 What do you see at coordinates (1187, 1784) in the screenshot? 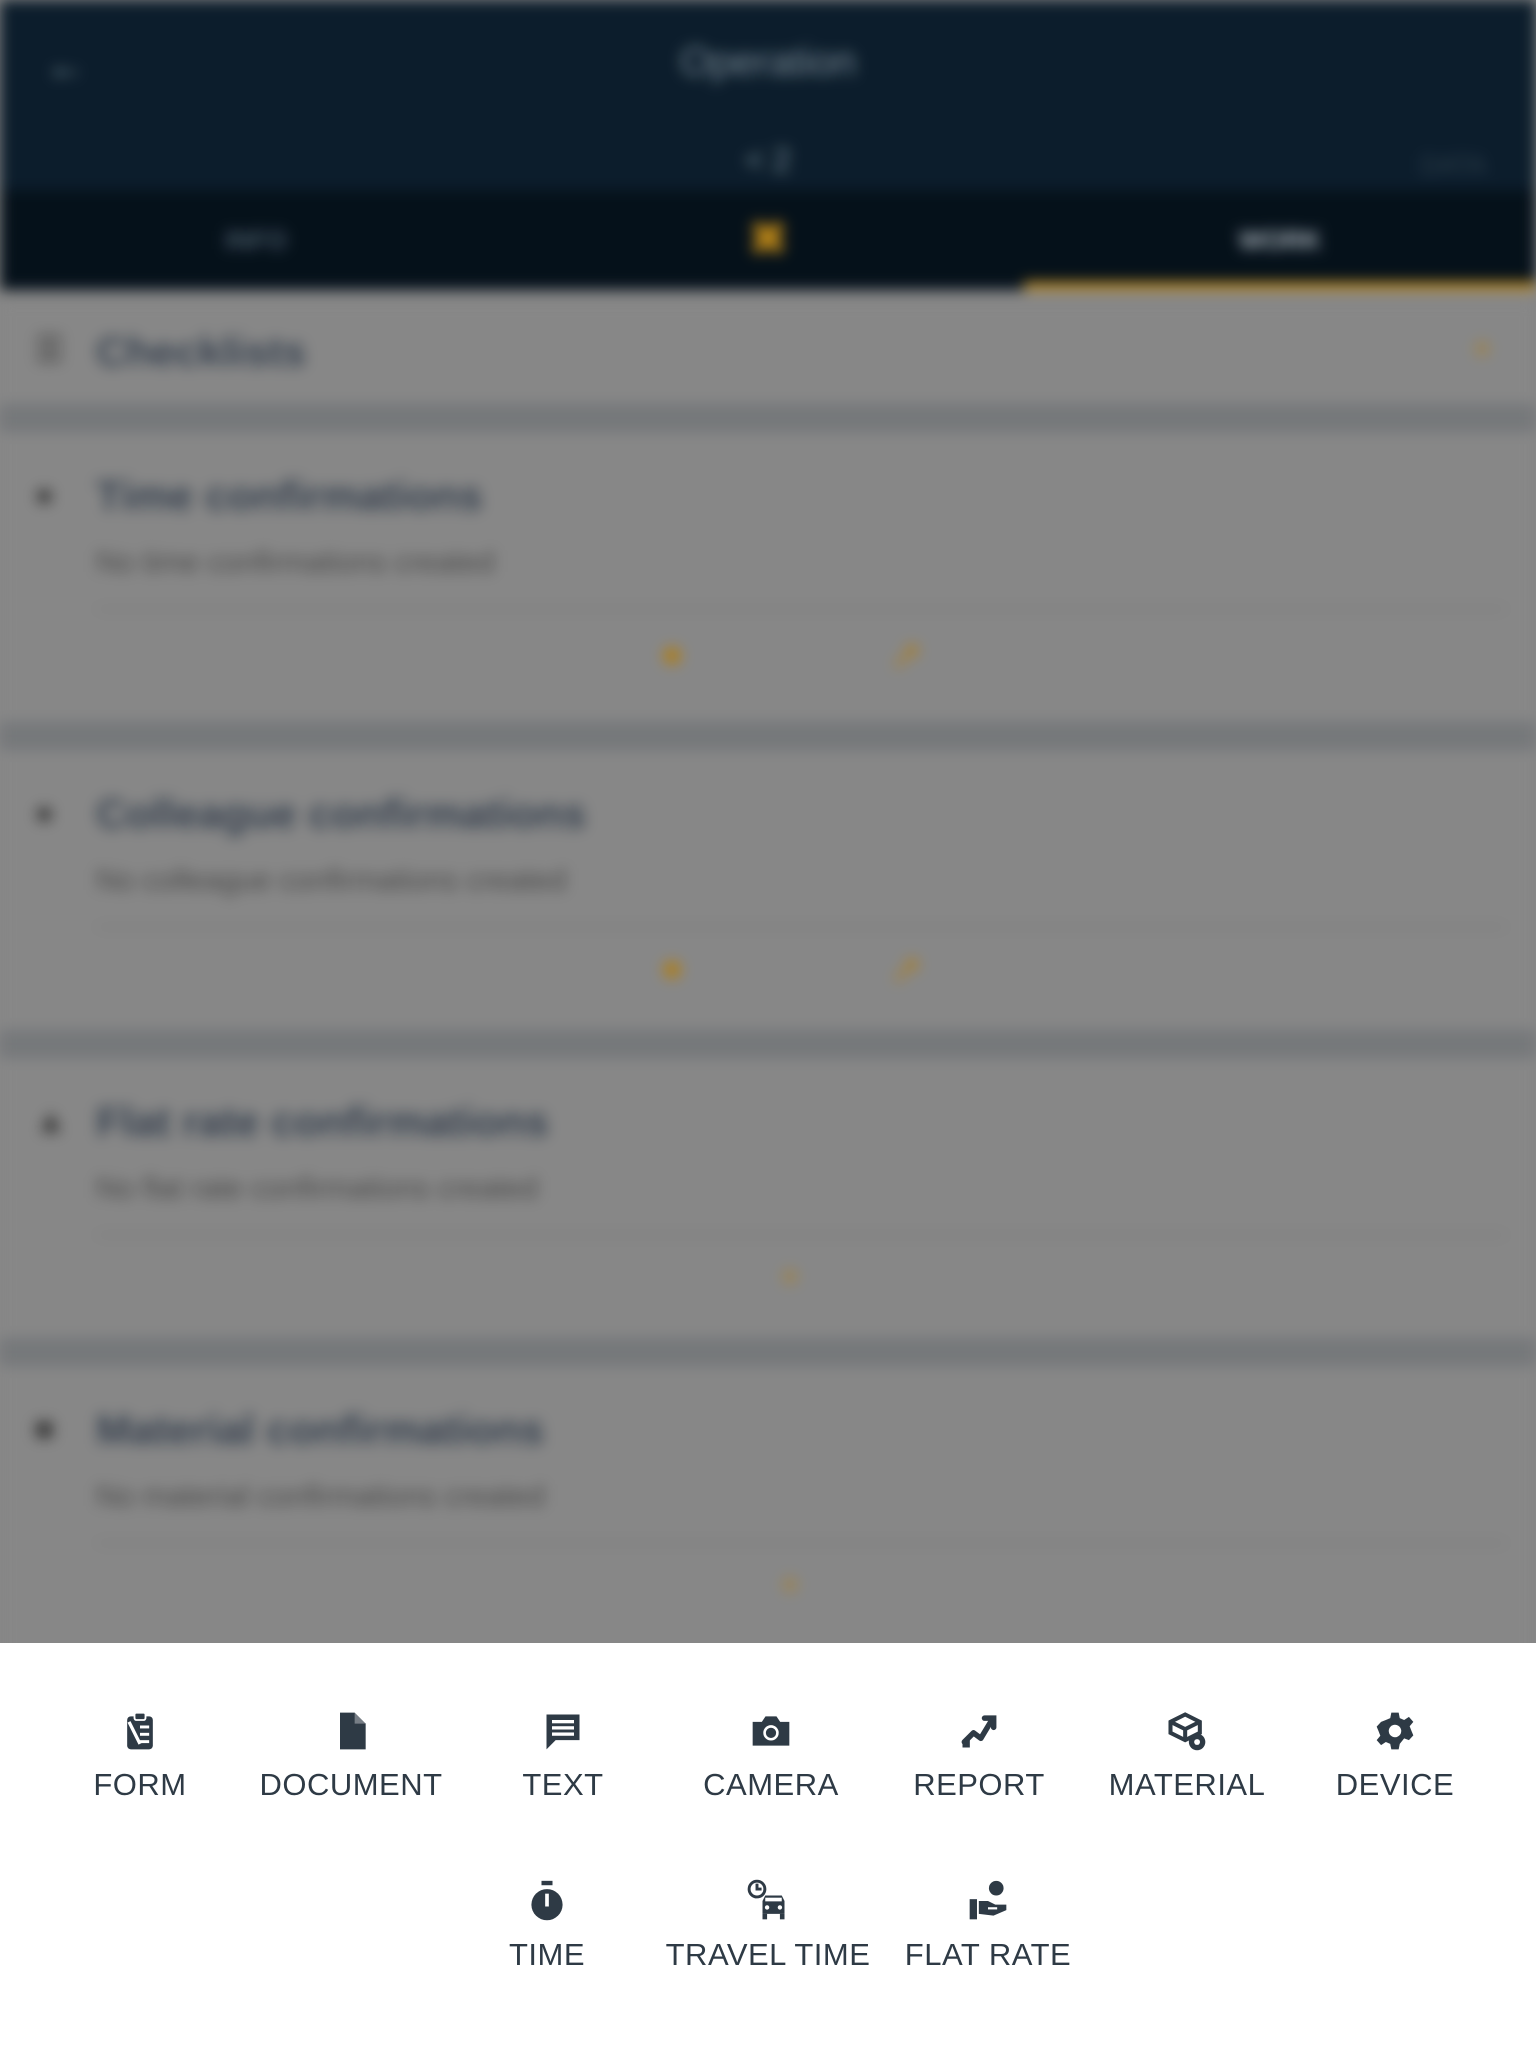
I see `material-label: MATERIAL` at bounding box center [1187, 1784].